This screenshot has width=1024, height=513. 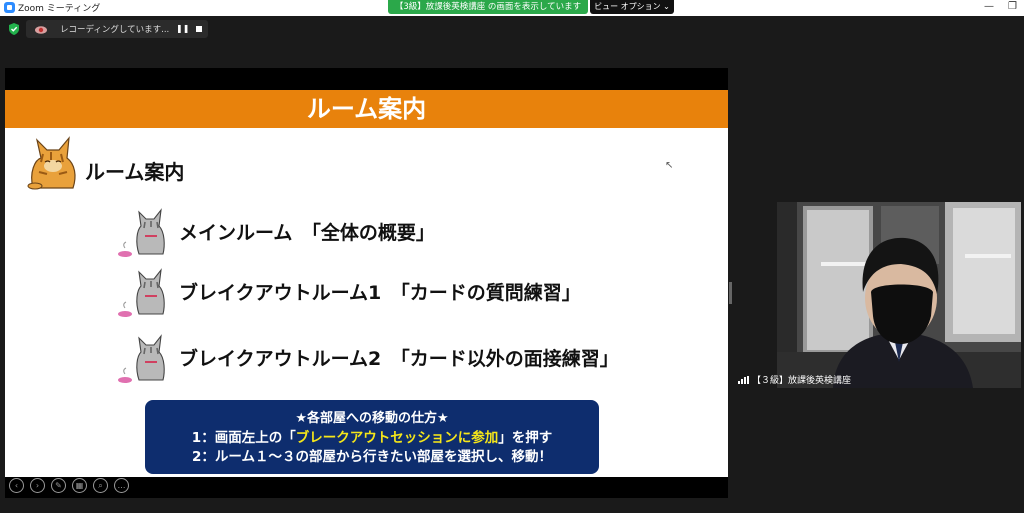 What do you see at coordinates (632, 7) in the screenshot?
I see `view-options-button: ビュー オプション ⌄` at bounding box center [632, 7].